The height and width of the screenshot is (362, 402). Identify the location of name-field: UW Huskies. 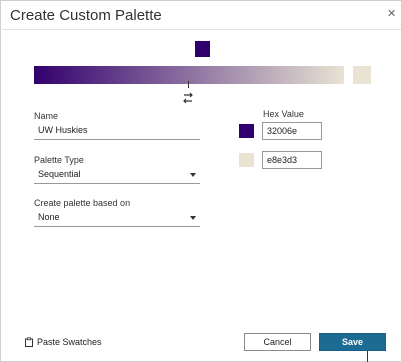
(117, 131).